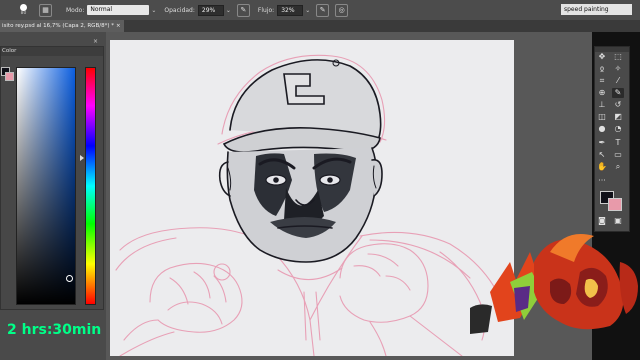 The width and height of the screenshot is (640, 360). I want to click on brush-tool-icon: ✎, so click(618, 93).